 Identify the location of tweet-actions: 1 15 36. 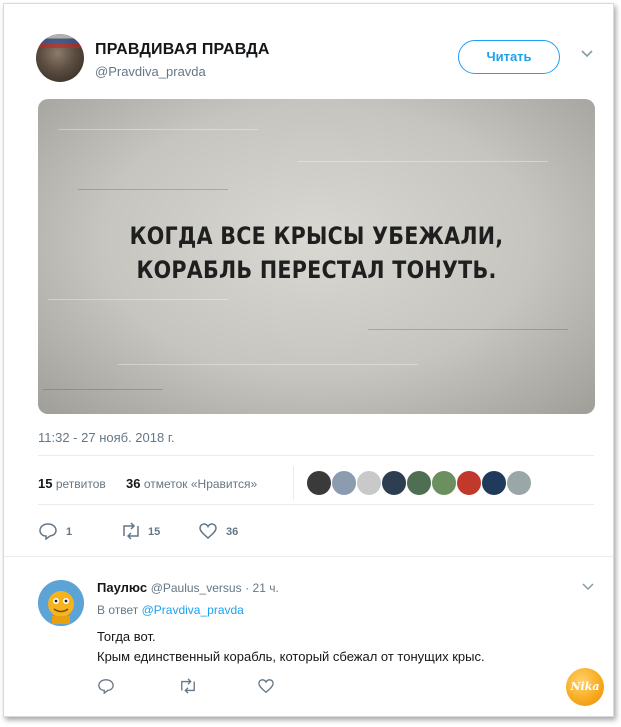
(168, 531).